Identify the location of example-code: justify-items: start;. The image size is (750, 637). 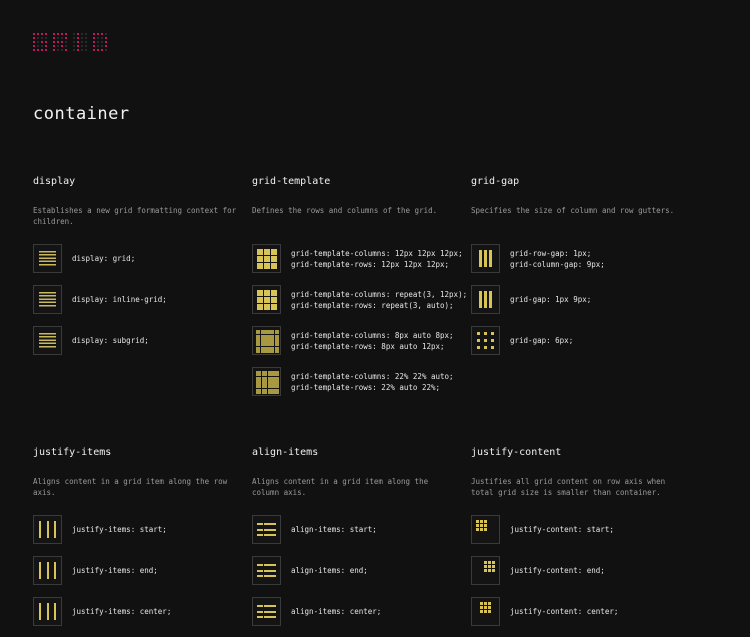
(119, 529).